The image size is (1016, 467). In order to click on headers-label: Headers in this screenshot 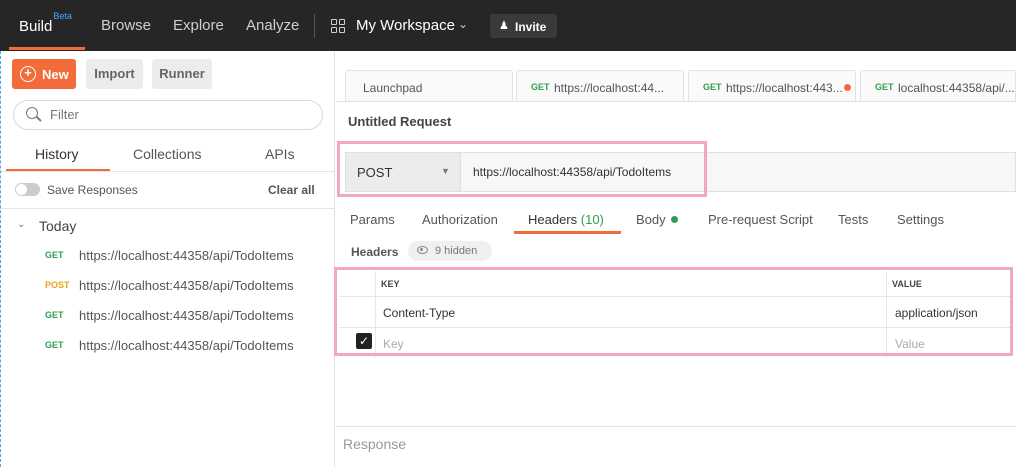, I will do `click(375, 252)`.